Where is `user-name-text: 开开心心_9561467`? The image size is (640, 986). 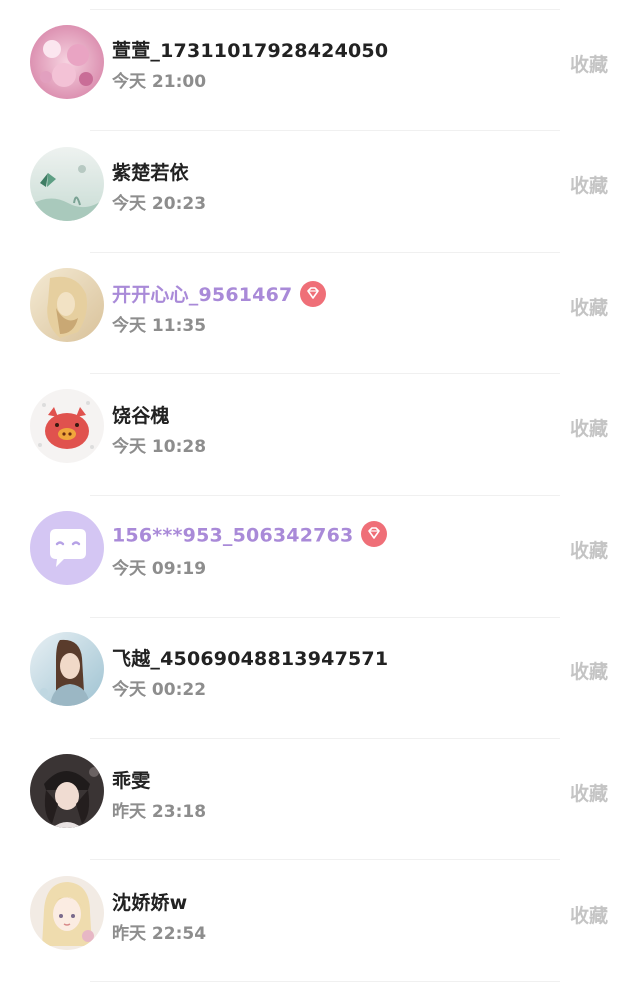
user-name-text: 开开心心_9561467 is located at coordinates (202, 295).